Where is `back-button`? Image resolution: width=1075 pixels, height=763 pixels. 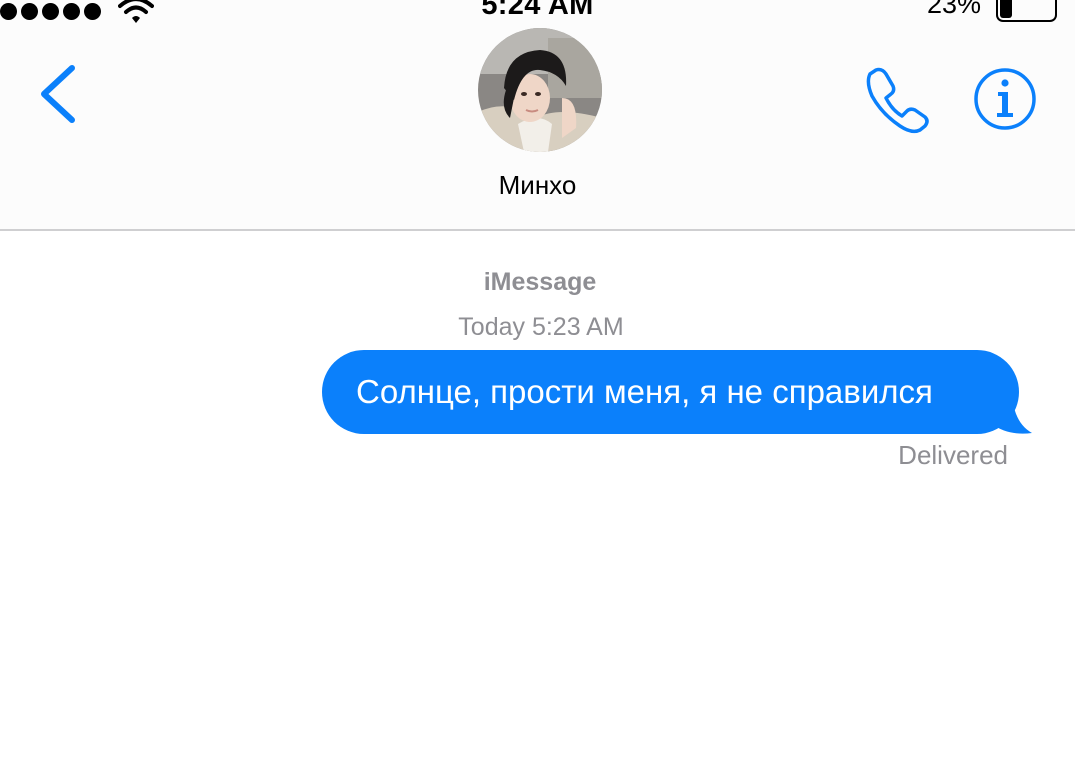 back-button is located at coordinates (60, 96).